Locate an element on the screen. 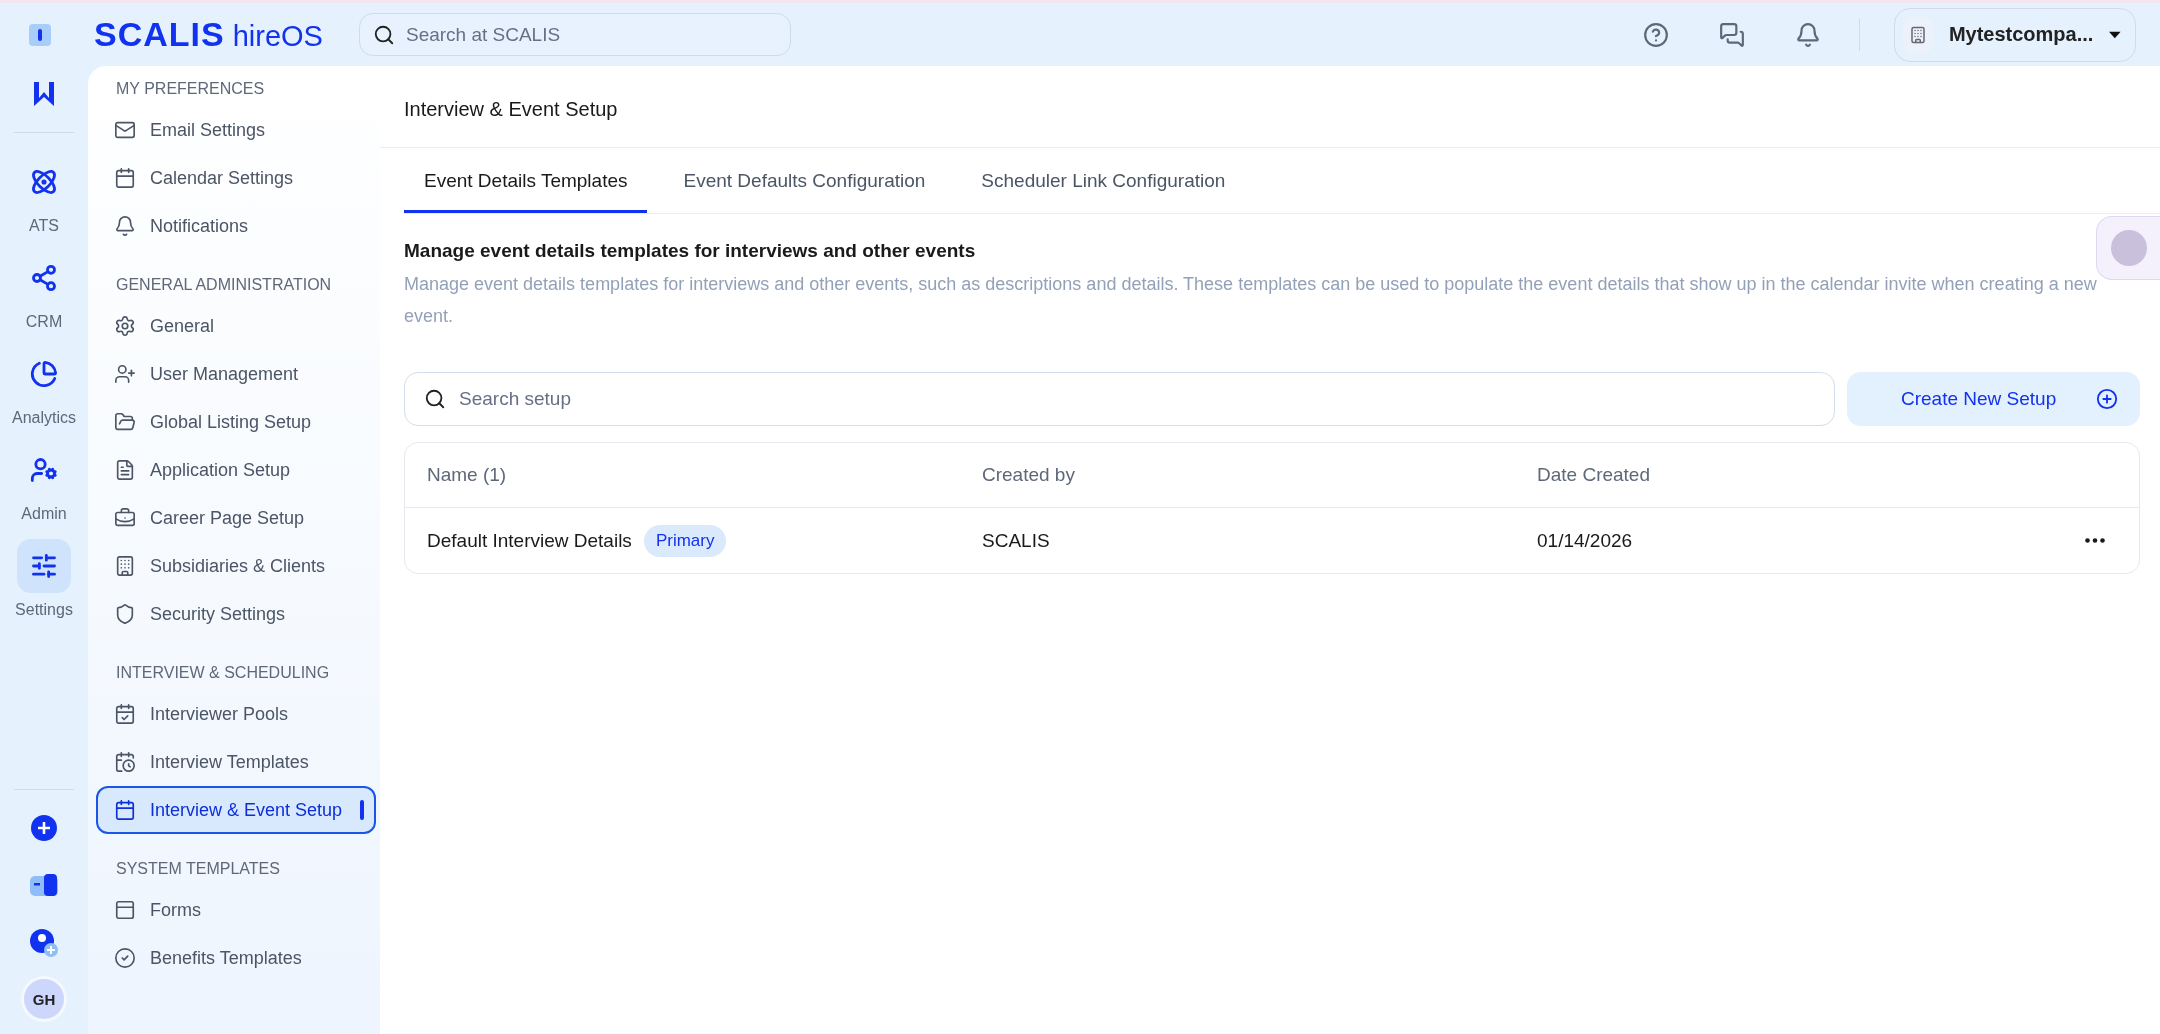 The width and height of the screenshot is (2160, 1034). logo-wordmark: SCALIS is located at coordinates (159, 34).